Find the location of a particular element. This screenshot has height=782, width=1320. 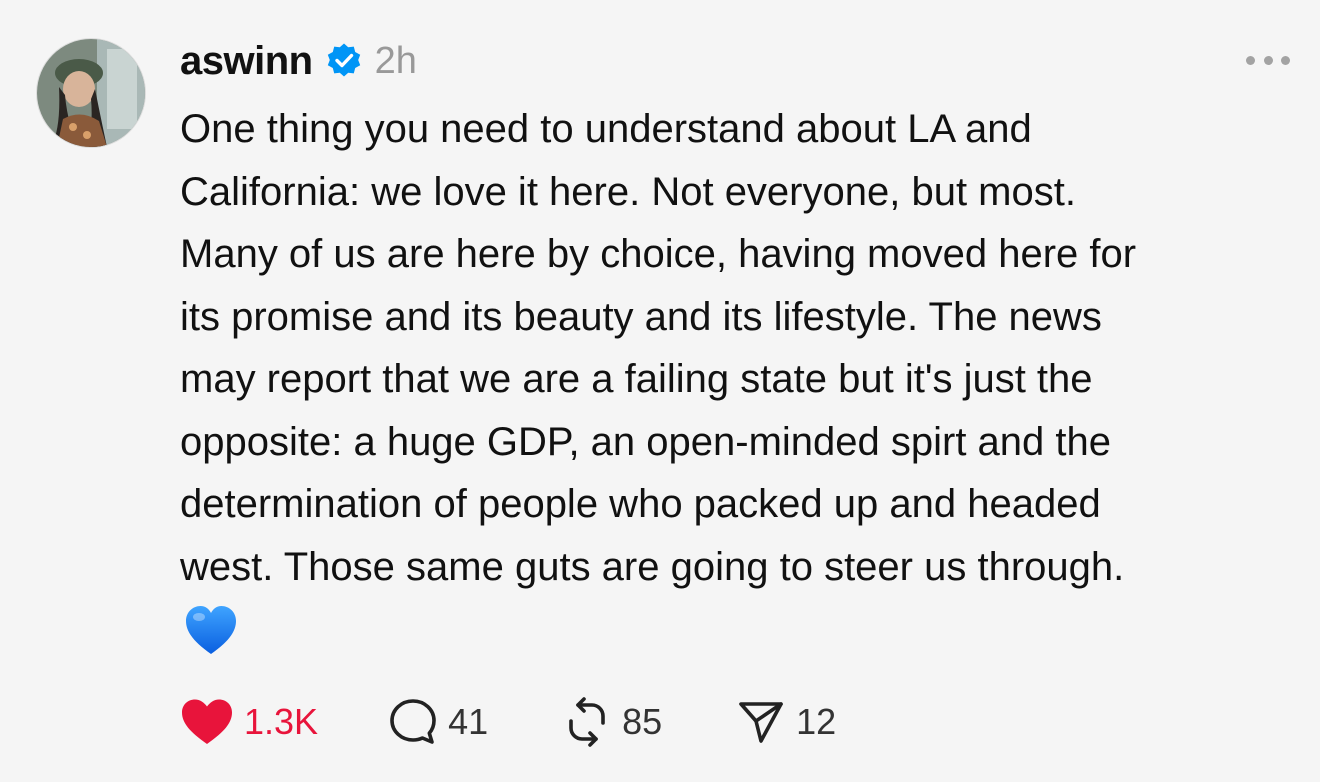

share-count: 12 is located at coordinates (816, 721).